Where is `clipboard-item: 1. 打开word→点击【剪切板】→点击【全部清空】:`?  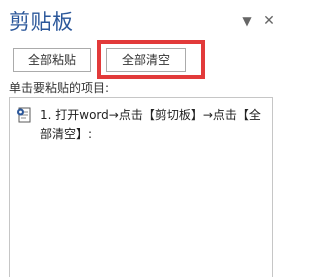
clipboard-item: 1. 打开word→点击【剪切板】→点击【全部清空】: is located at coordinates (141, 126).